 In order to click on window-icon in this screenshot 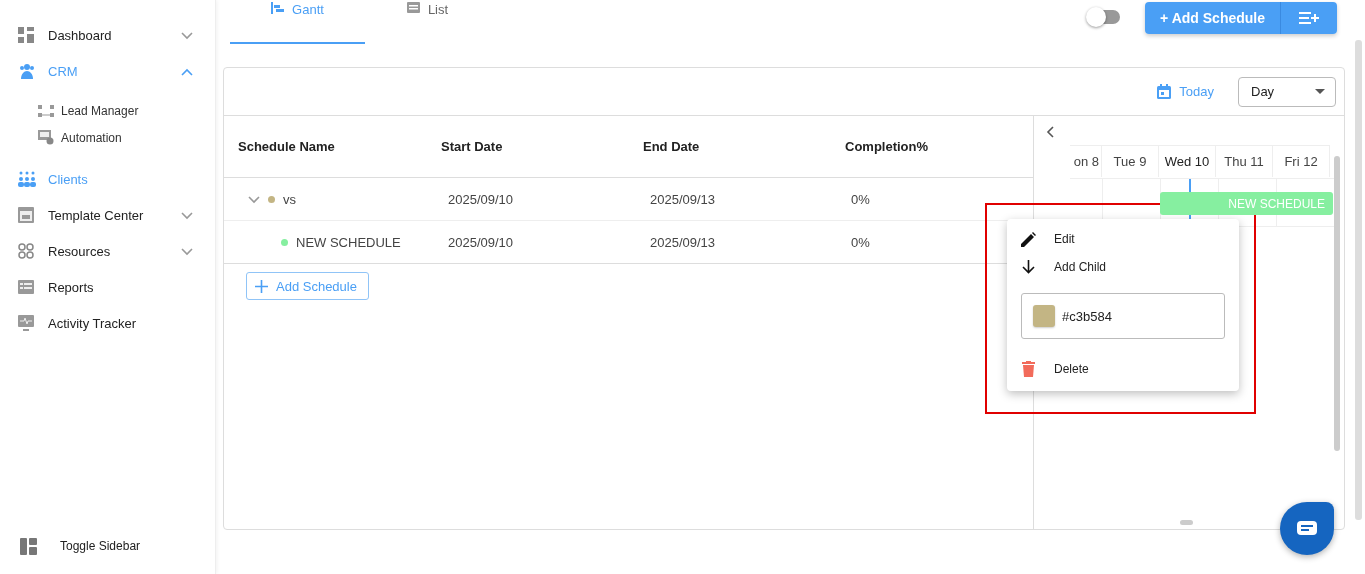, I will do `click(26, 215)`.